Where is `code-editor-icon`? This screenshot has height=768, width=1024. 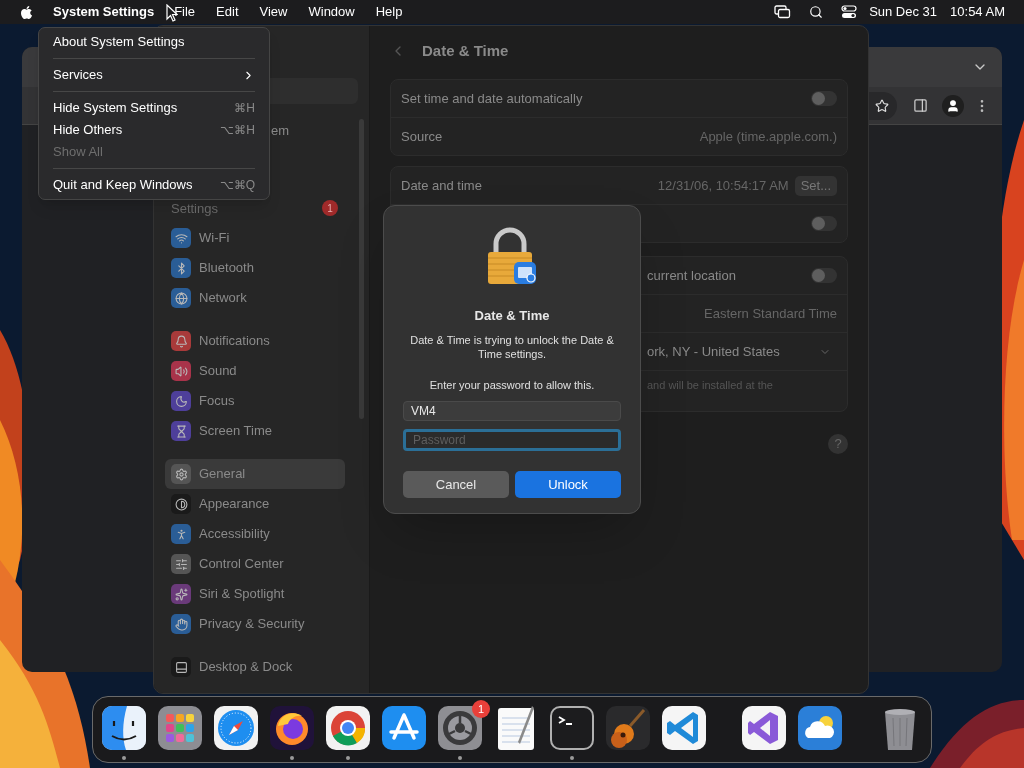 code-editor-icon is located at coordinates (684, 728).